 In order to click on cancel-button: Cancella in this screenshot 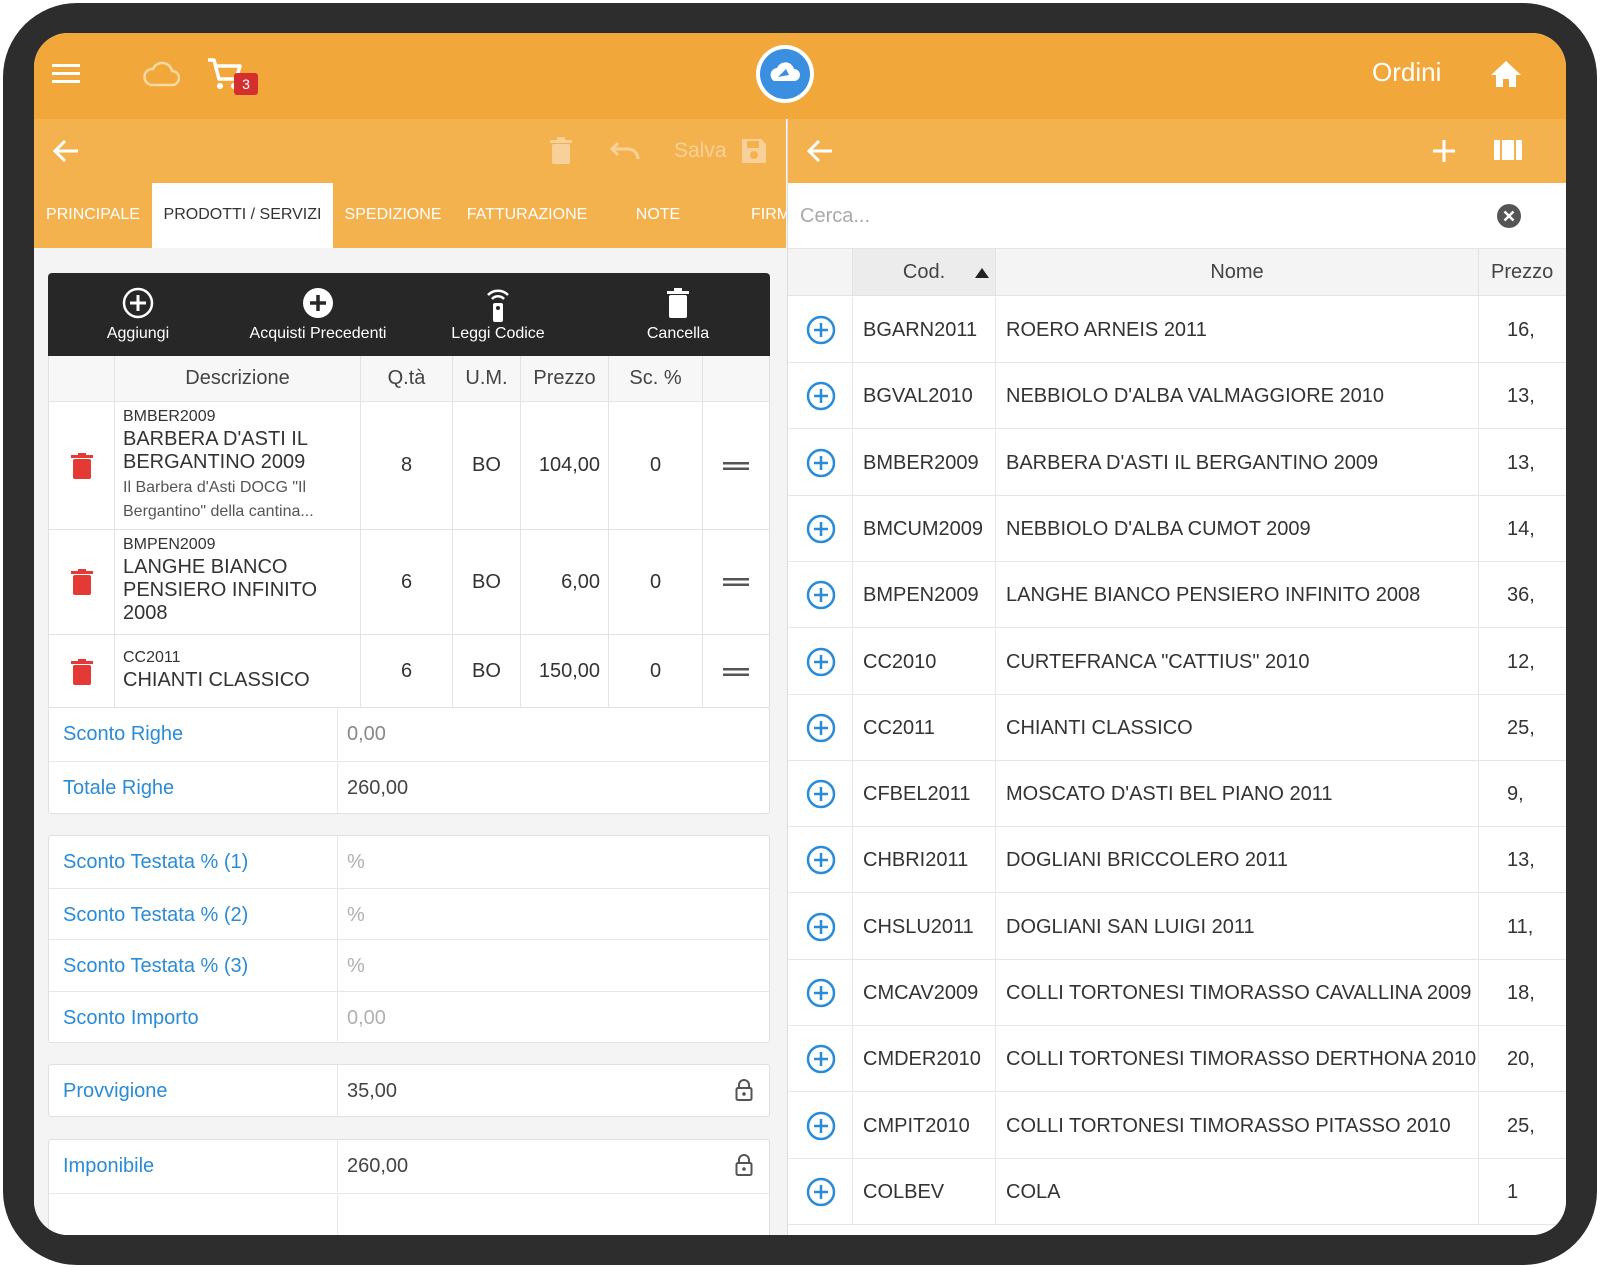, I will do `click(678, 314)`.